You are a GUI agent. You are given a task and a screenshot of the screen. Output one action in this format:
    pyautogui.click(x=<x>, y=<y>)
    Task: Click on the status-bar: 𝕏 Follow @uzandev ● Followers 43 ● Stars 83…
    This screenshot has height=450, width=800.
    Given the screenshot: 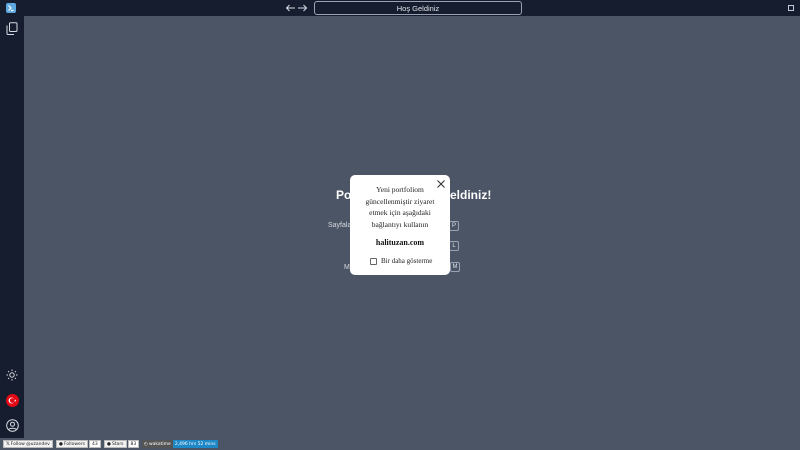 What is the action you would take?
    pyautogui.click(x=400, y=444)
    